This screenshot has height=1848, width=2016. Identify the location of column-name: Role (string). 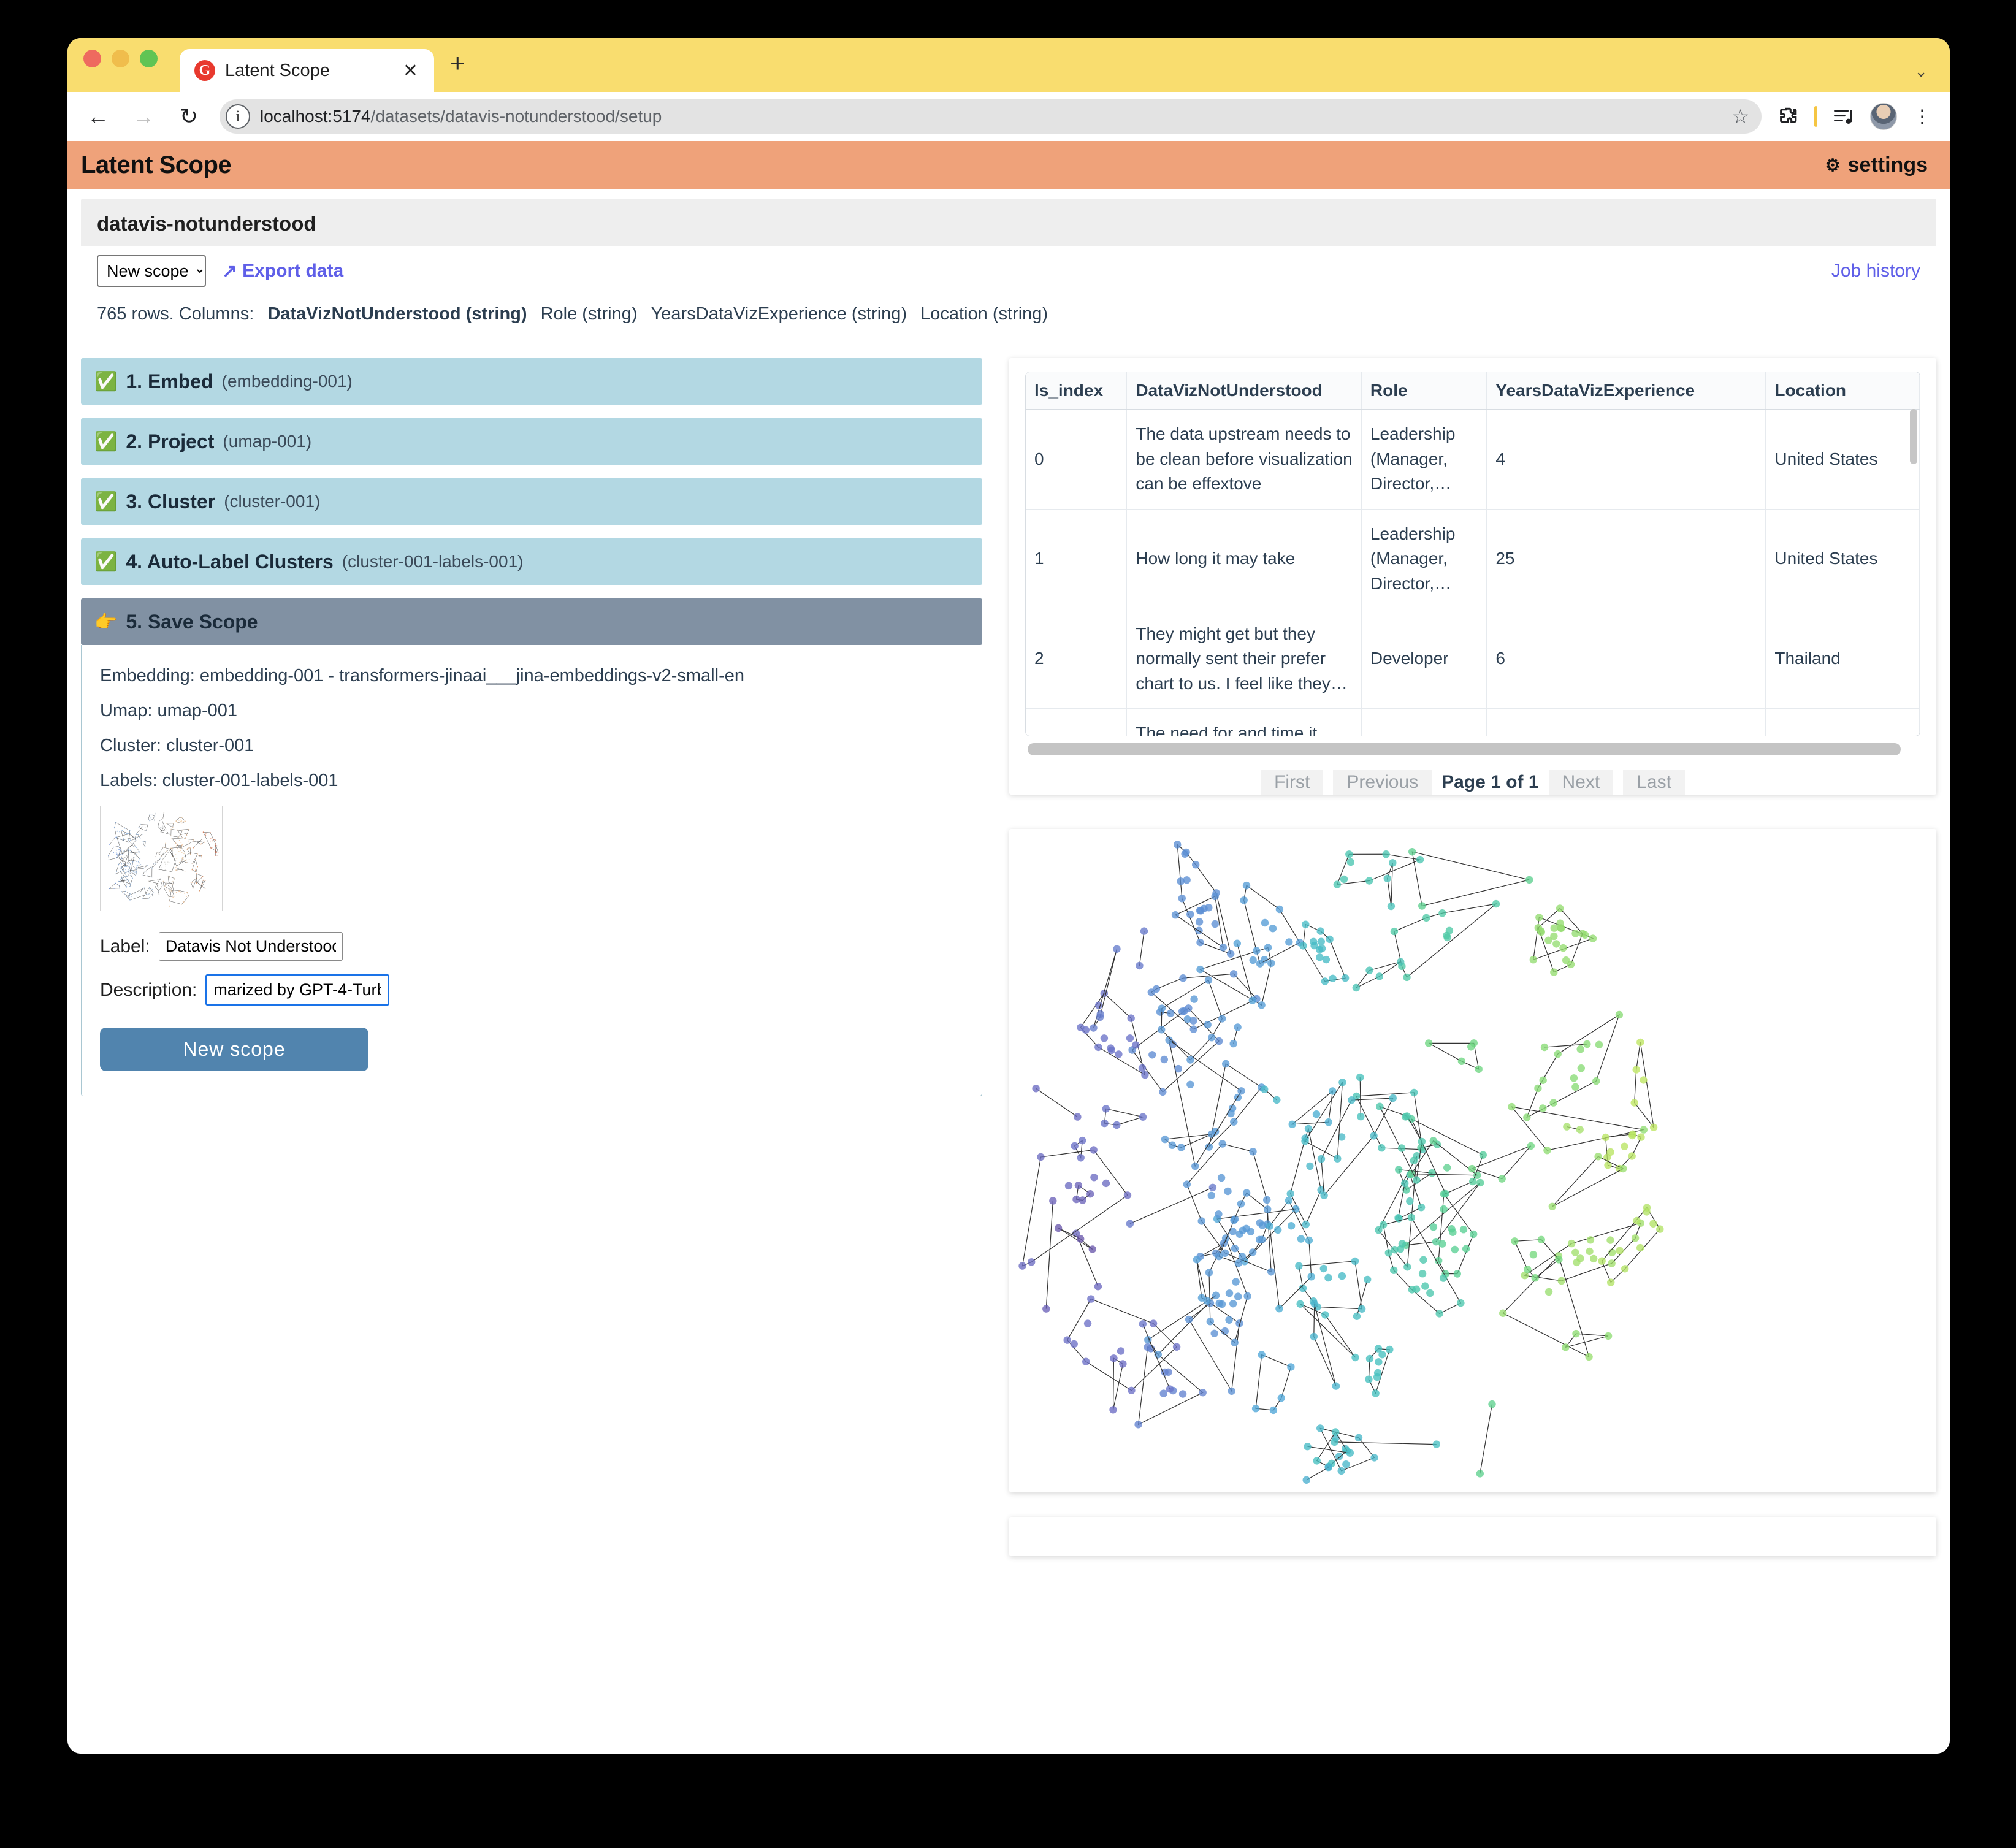
(589, 314).